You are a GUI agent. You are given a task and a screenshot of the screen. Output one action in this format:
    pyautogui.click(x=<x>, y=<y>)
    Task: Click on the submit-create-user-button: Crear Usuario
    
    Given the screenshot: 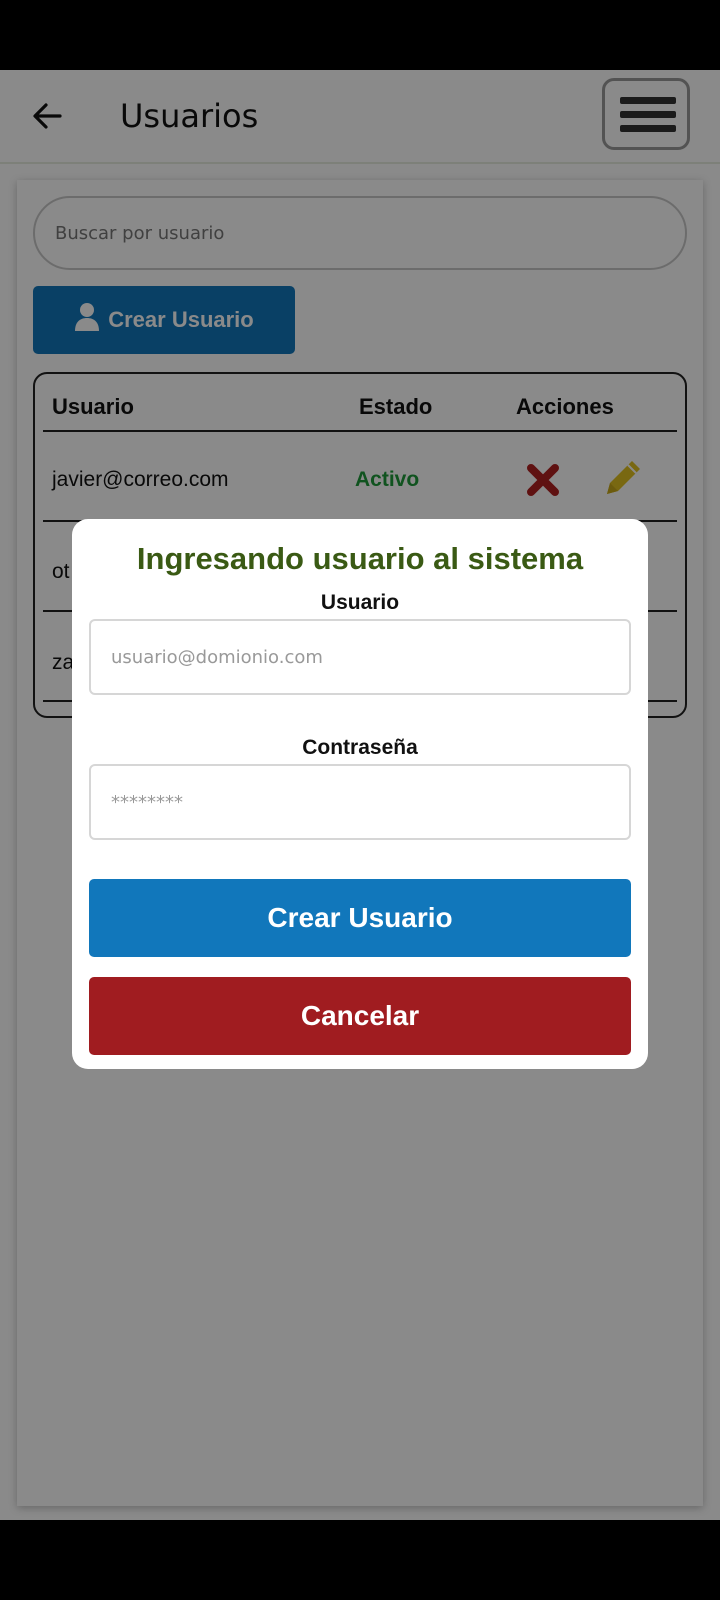 What is the action you would take?
    pyautogui.click(x=360, y=918)
    